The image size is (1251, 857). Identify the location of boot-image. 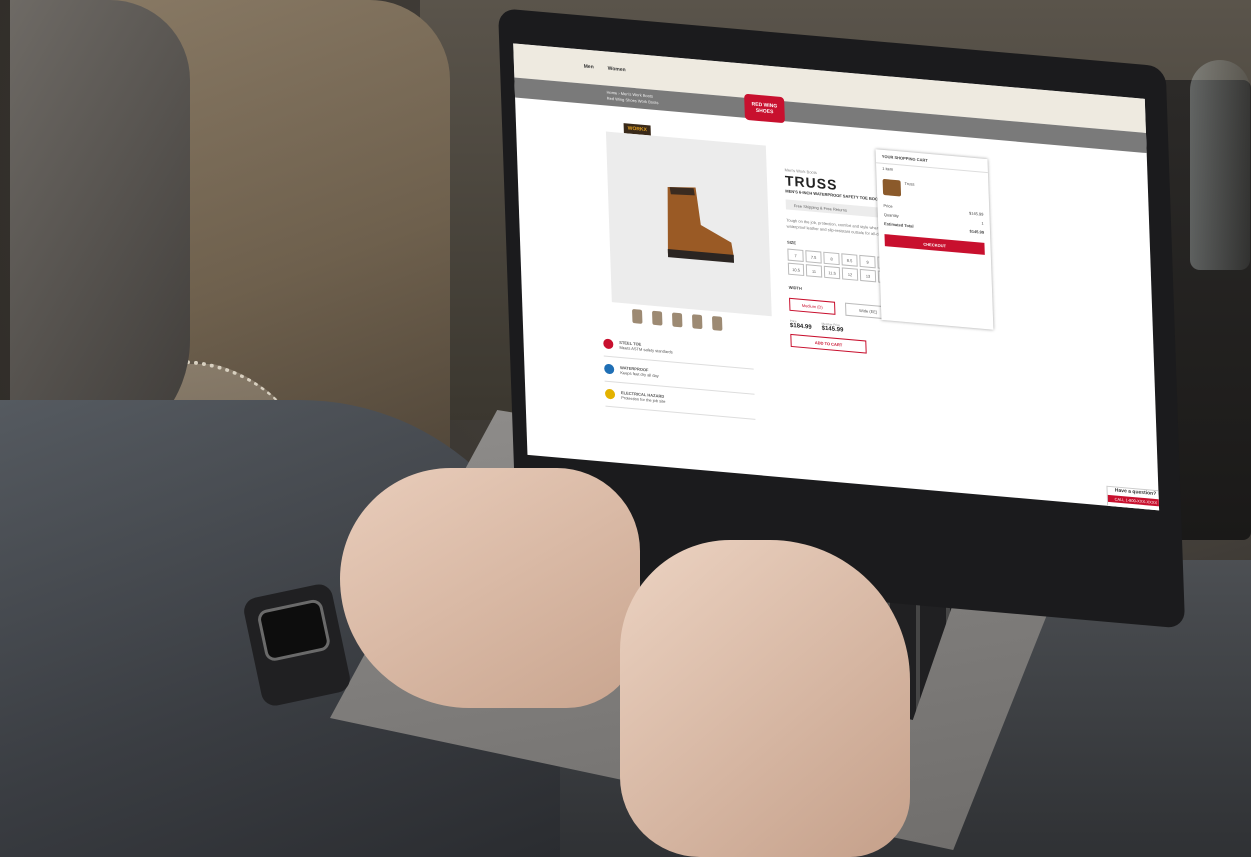
(701, 225).